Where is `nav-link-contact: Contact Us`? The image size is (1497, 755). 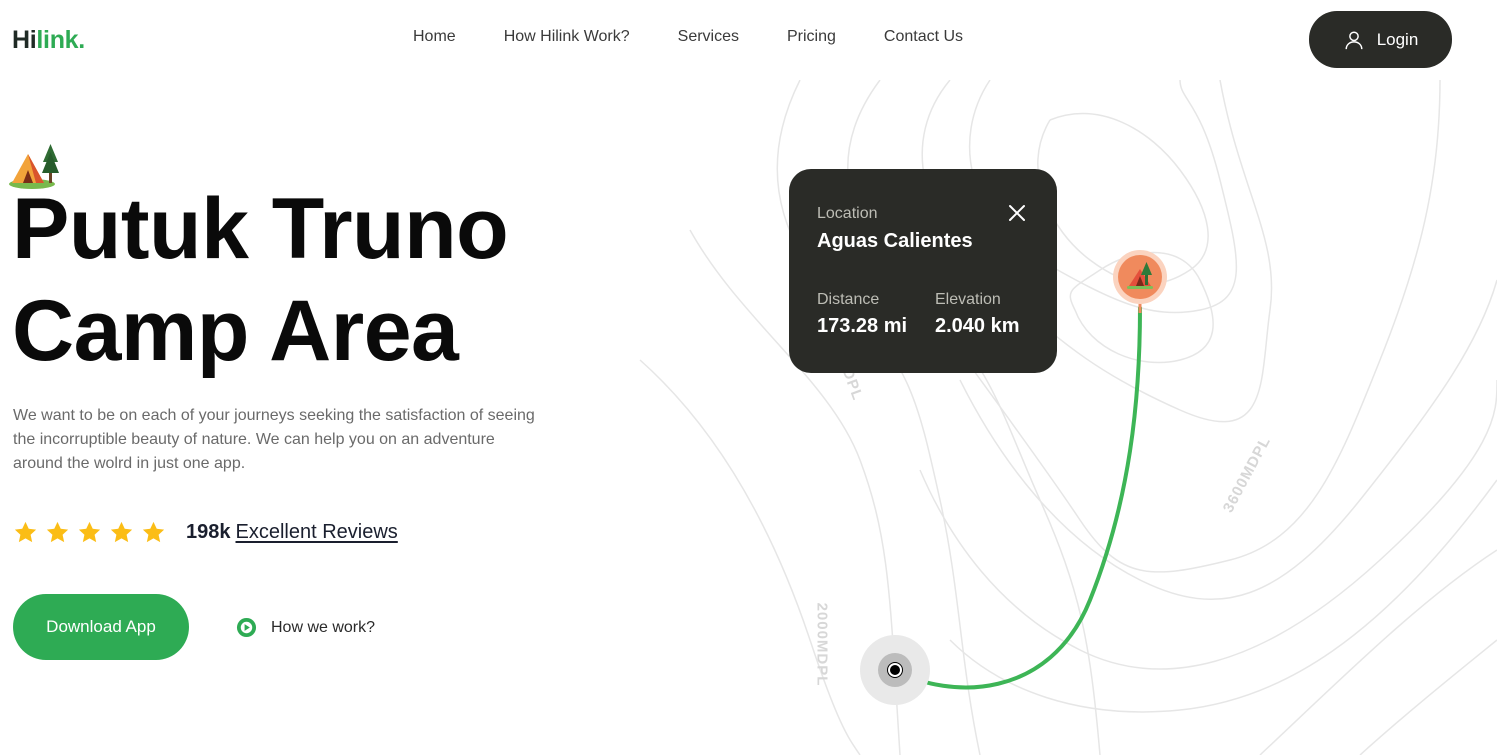
nav-link-contact: Contact Us is located at coordinates (923, 37).